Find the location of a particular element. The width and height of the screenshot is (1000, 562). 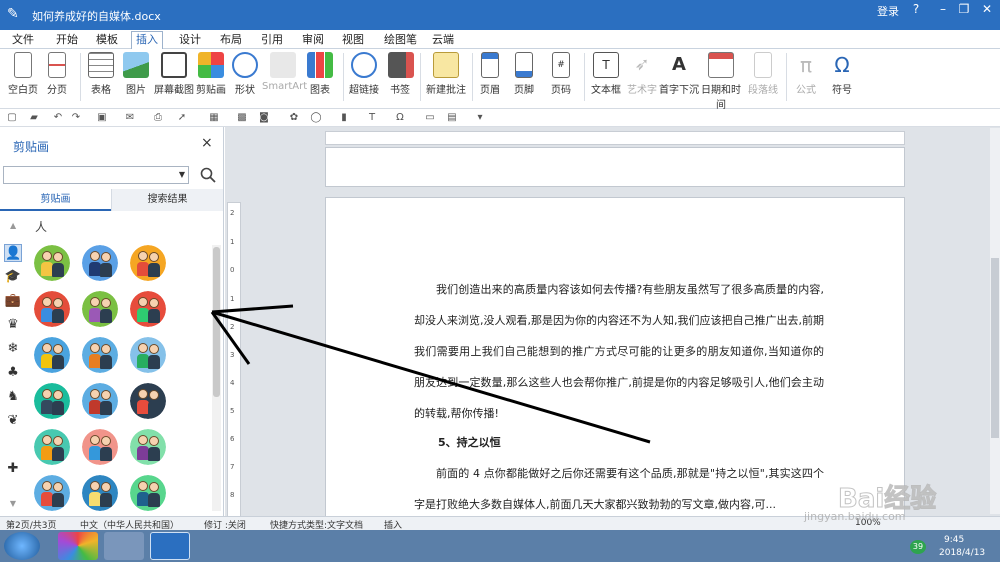

crown-icon: ♛ is located at coordinates (13, 325).